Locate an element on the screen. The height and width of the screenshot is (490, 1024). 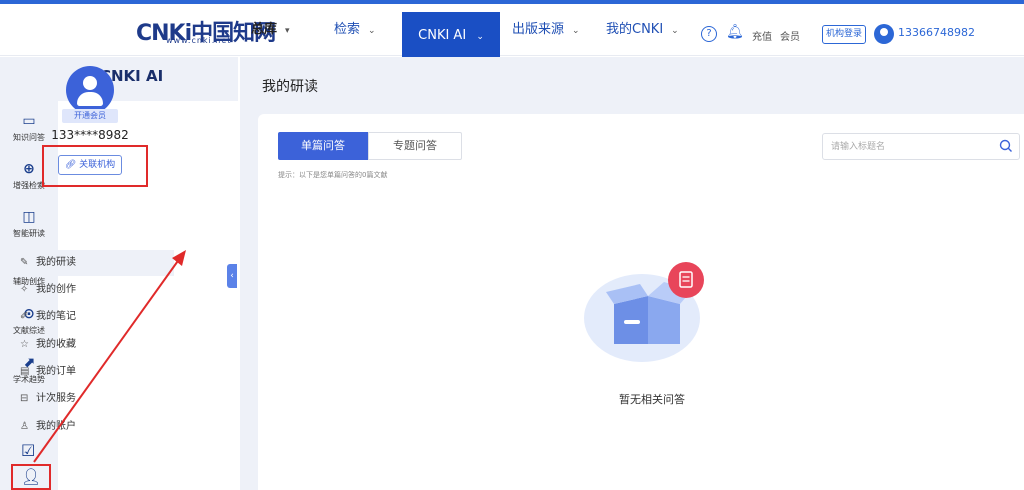
search-plus-icon: ⊕ is located at coordinates (29, 169).